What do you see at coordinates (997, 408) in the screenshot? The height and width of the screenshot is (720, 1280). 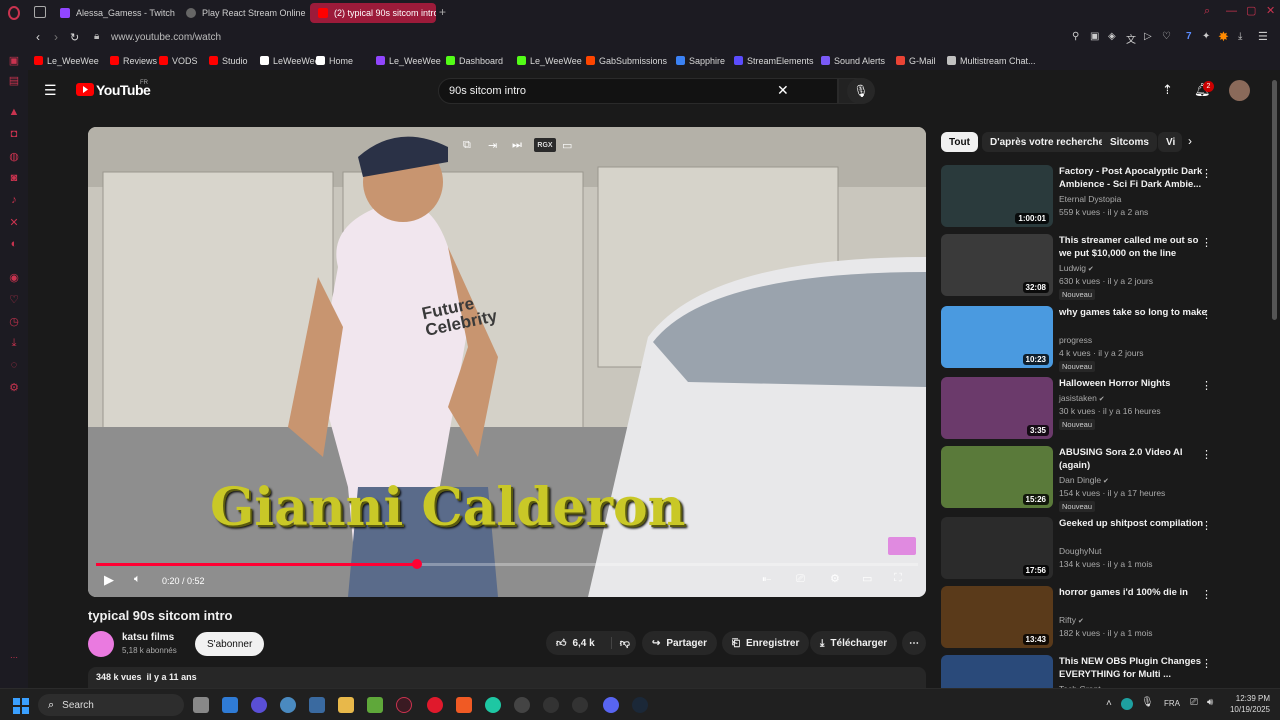 I see `video-thumbnail: 3:35` at bounding box center [997, 408].